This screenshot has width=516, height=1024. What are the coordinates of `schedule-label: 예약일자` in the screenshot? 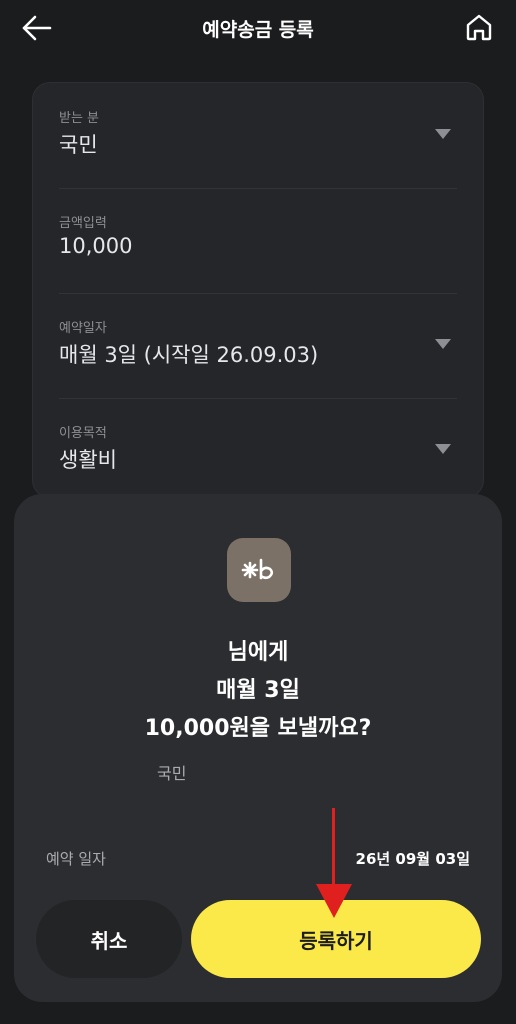 It's located at (83, 328).